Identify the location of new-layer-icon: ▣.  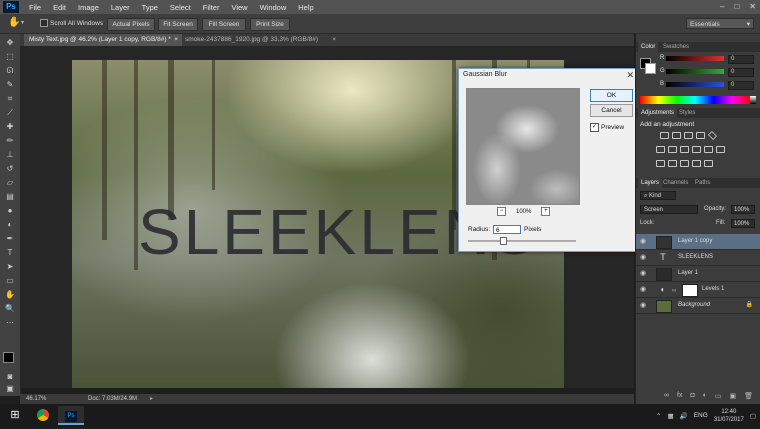
(733, 396).